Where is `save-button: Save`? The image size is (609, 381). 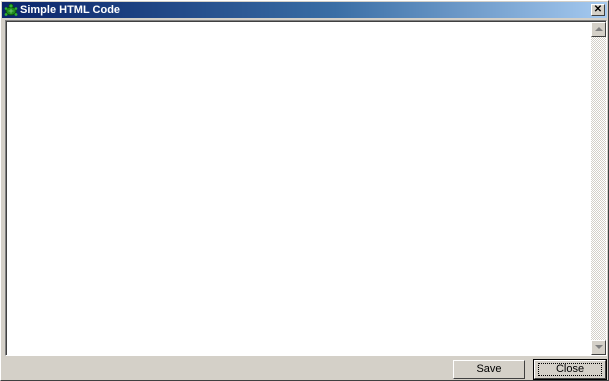
save-button: Save is located at coordinates (489, 369).